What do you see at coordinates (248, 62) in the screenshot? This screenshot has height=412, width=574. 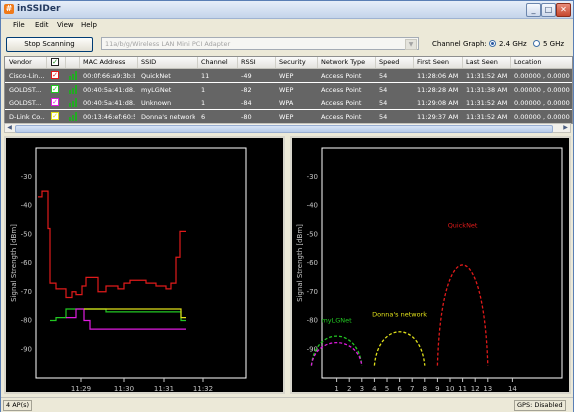 I see `col-rssi: RSSI` at bounding box center [248, 62].